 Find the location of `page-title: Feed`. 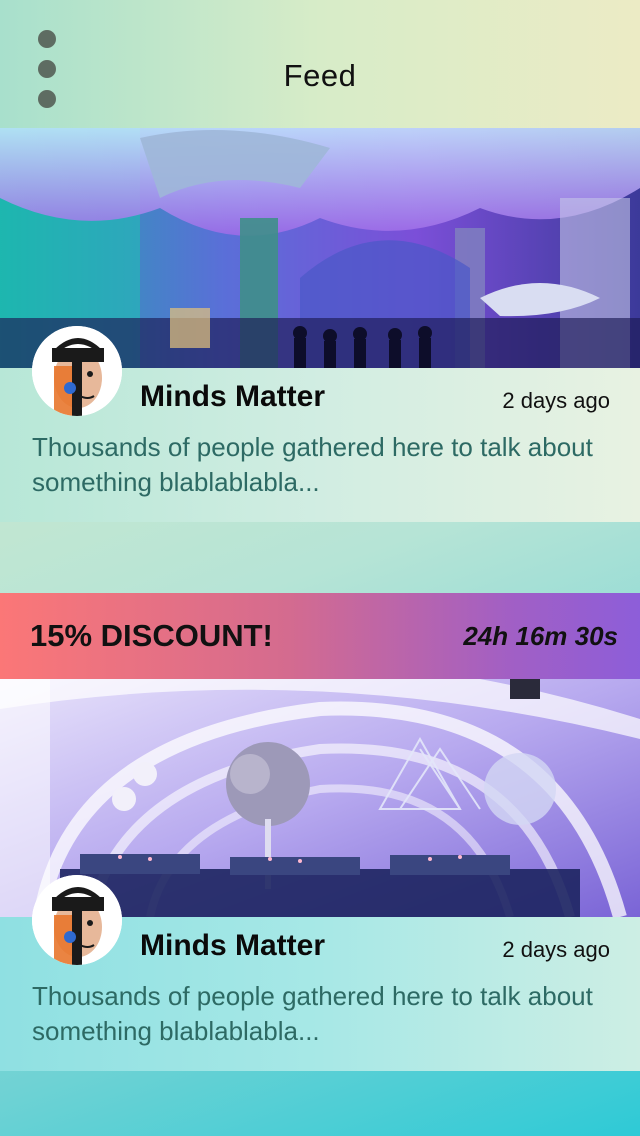

page-title: Feed is located at coordinates (320, 75).